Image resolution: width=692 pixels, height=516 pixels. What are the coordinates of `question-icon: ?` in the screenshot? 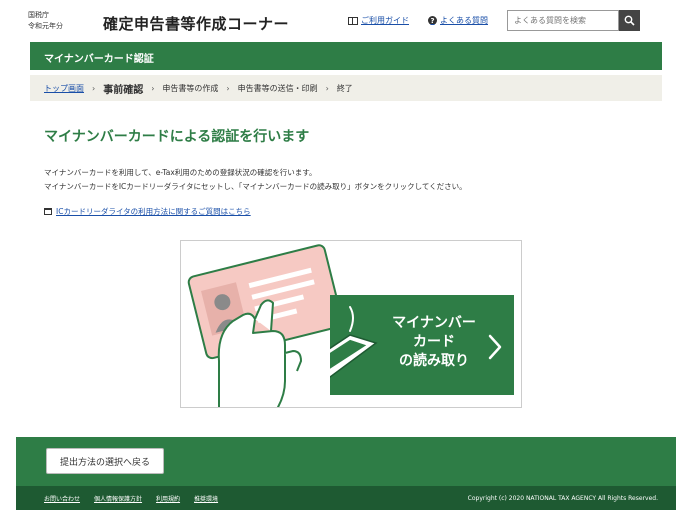 It's located at (432, 20).